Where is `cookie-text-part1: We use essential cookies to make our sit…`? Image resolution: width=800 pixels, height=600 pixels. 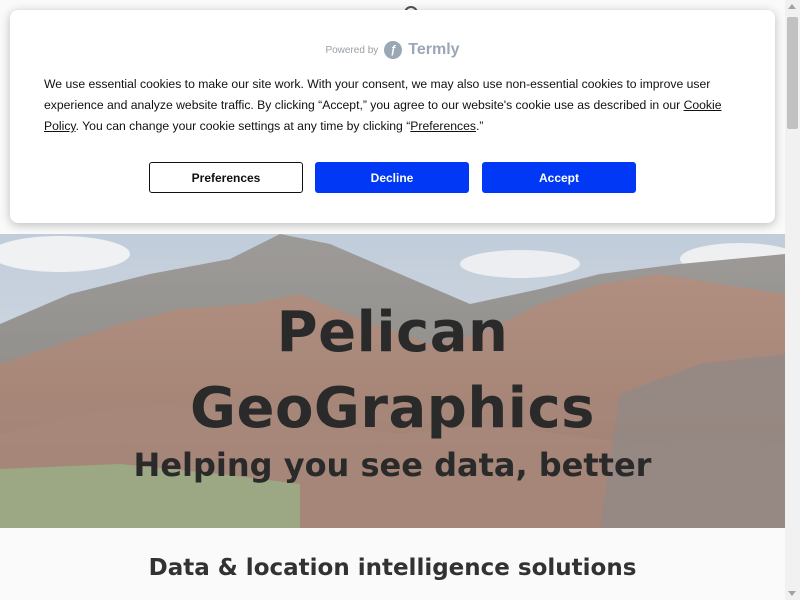
cookie-text-part1: We use essential cookies to make our sit… is located at coordinates (377, 94).